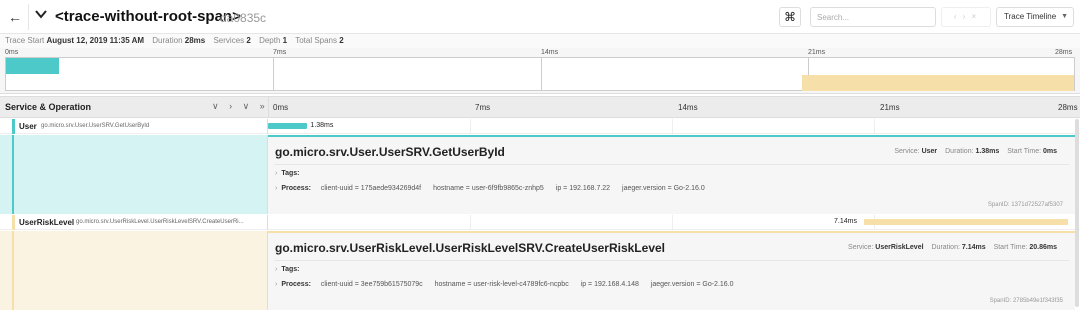 This screenshot has width=1080, height=317. What do you see at coordinates (899, 247) in the screenshot?
I see `detail-service-value: UserRiskLevel` at bounding box center [899, 247].